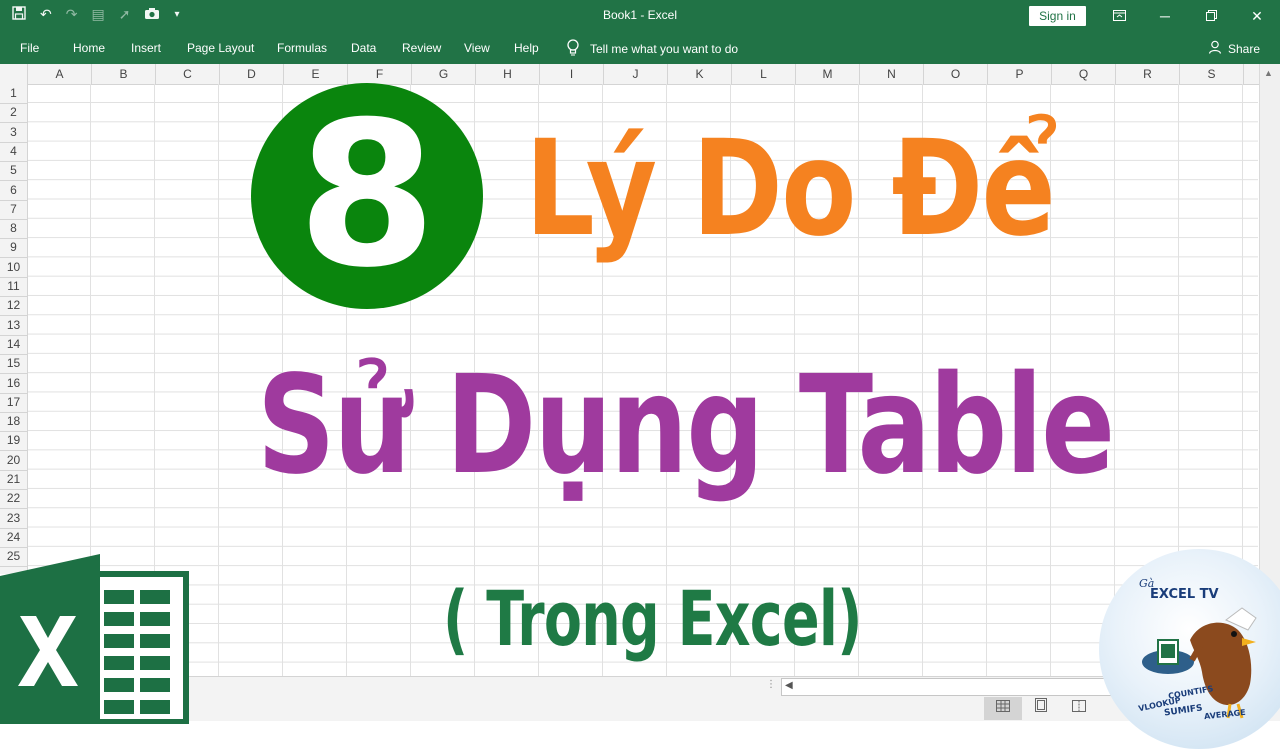  I want to click on page-layout-view-icon, so click(1041, 708).